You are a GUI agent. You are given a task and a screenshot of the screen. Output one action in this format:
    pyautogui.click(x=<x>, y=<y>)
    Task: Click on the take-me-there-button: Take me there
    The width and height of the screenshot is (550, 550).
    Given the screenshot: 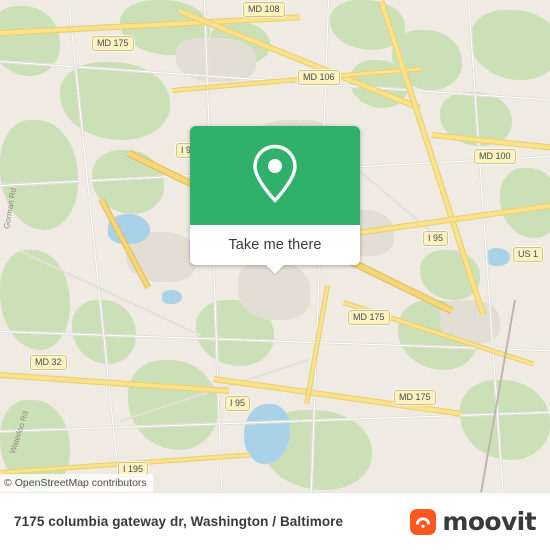 What is the action you would take?
    pyautogui.click(x=274, y=245)
    